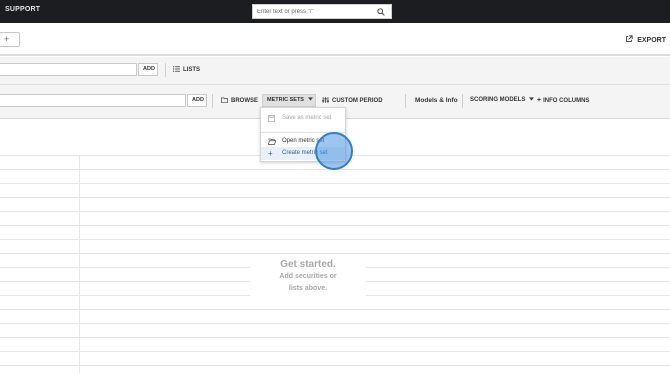 The image size is (670, 373). Describe the element at coordinates (271, 118) in the screenshot. I see `save-icon` at that location.